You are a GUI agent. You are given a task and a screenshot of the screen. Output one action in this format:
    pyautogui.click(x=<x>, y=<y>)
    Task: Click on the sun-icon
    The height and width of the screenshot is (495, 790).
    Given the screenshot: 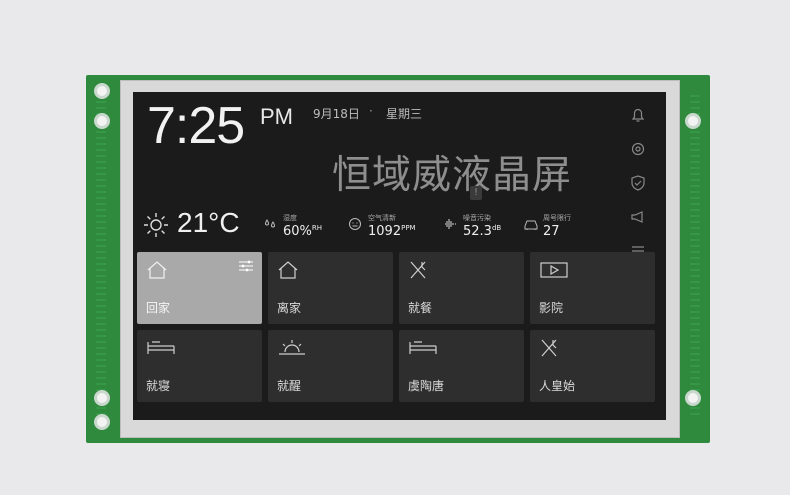 What is the action you would take?
    pyautogui.click(x=156, y=225)
    